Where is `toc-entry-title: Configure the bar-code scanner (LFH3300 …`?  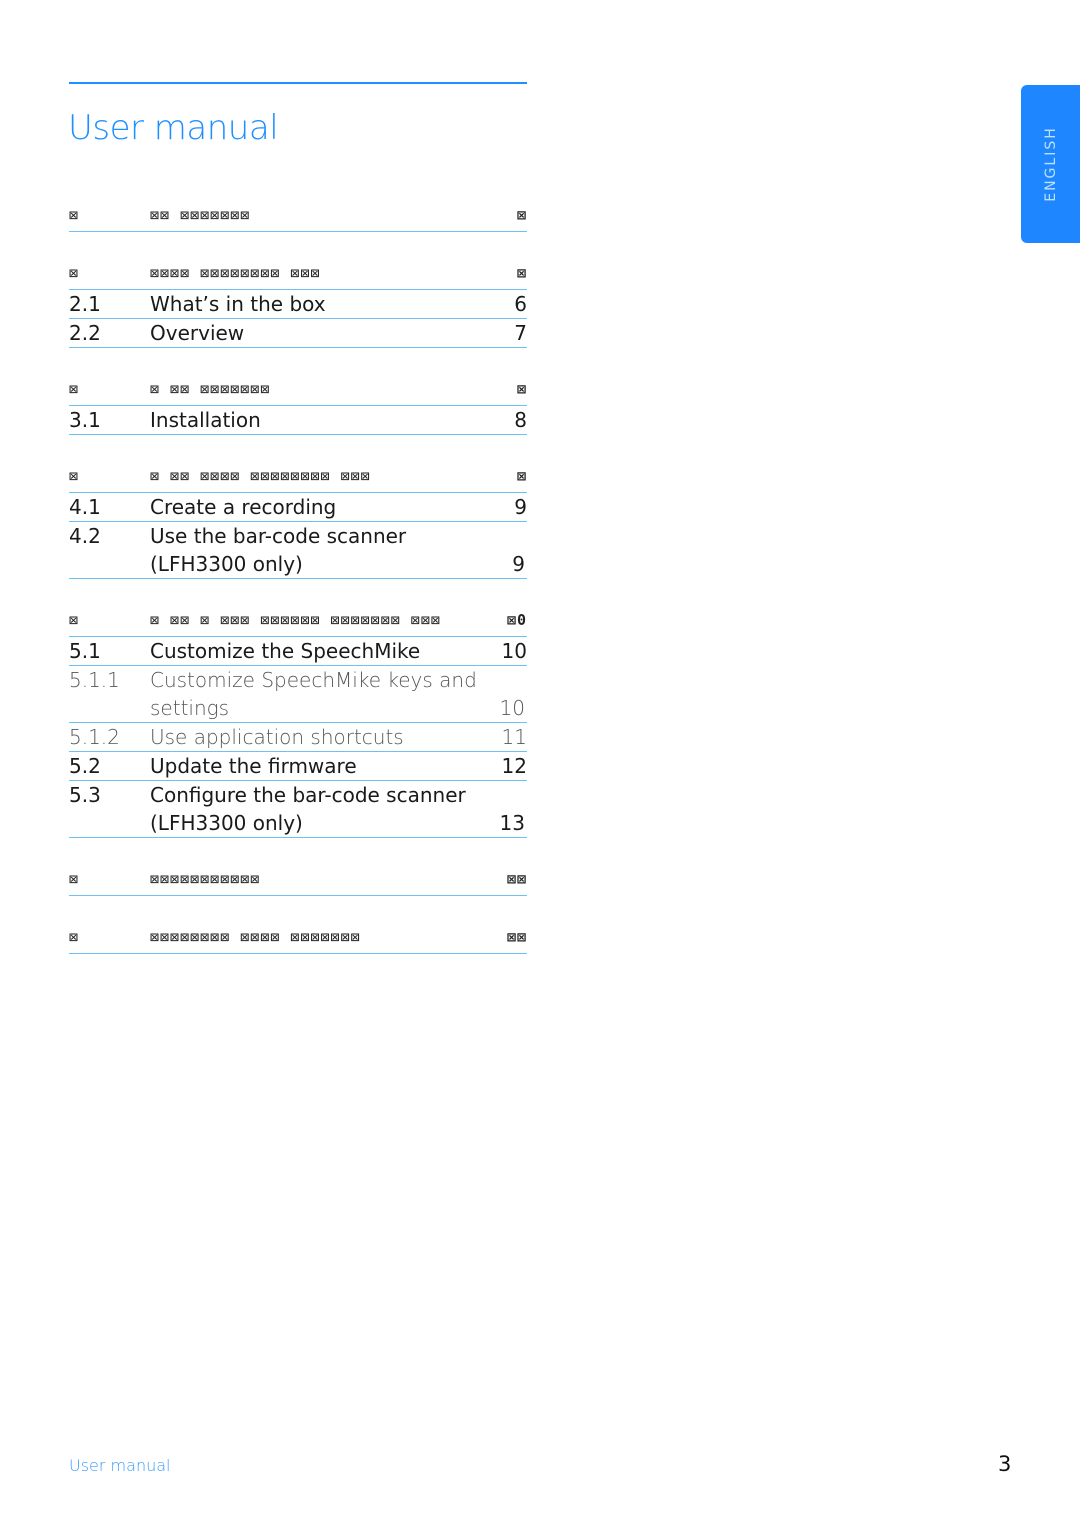 toc-entry-title: Configure the bar-code scanner (LFH3300 … is located at coordinates (308, 809).